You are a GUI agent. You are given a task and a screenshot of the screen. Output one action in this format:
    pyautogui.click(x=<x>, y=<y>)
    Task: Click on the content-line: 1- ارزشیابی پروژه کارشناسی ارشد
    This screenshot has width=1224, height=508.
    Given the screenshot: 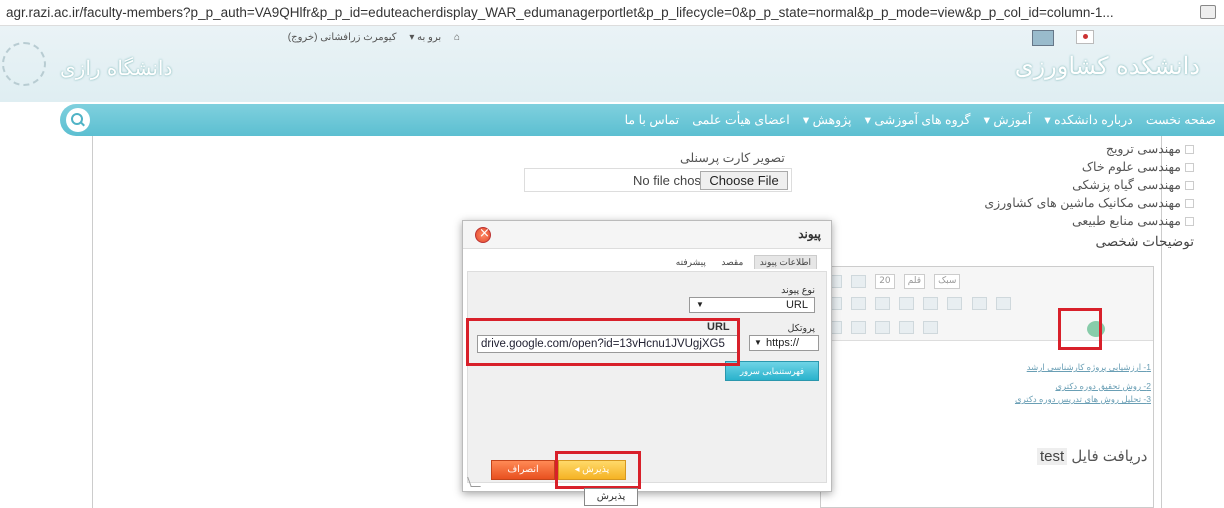 What is the action you would take?
    pyautogui.click(x=1066, y=368)
    